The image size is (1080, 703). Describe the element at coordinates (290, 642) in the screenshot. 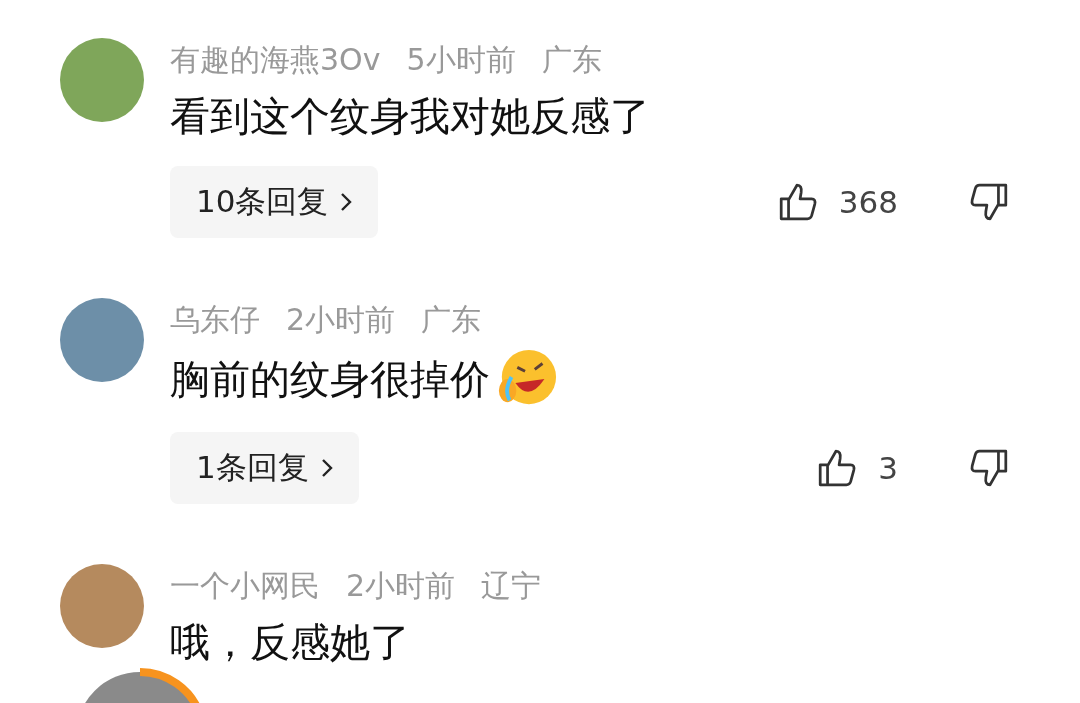

I see `comment-text: 哦，反感她了` at that location.